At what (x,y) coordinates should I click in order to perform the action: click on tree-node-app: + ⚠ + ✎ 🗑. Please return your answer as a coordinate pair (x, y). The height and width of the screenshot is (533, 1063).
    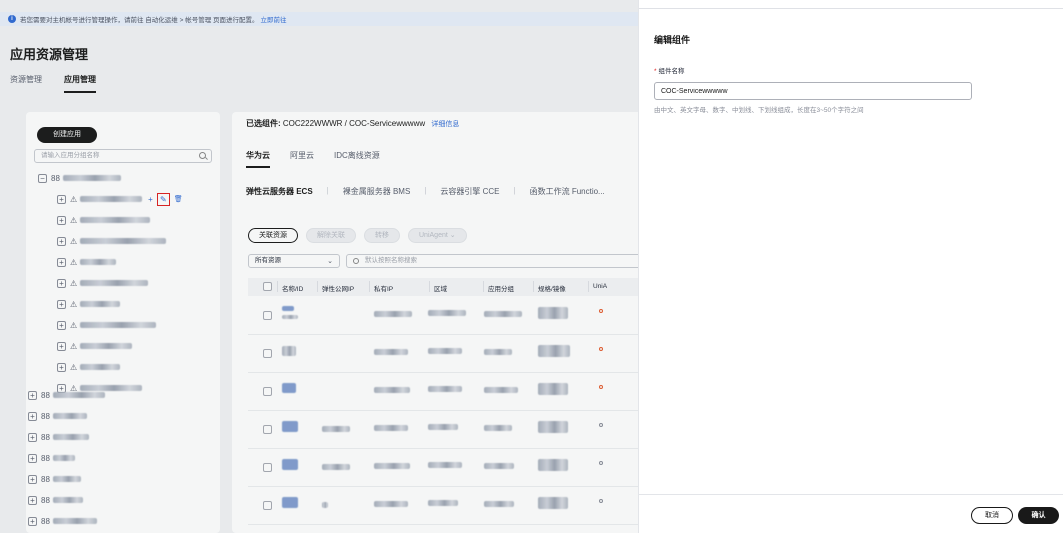
    Looking at the image, I should click on (120, 199).